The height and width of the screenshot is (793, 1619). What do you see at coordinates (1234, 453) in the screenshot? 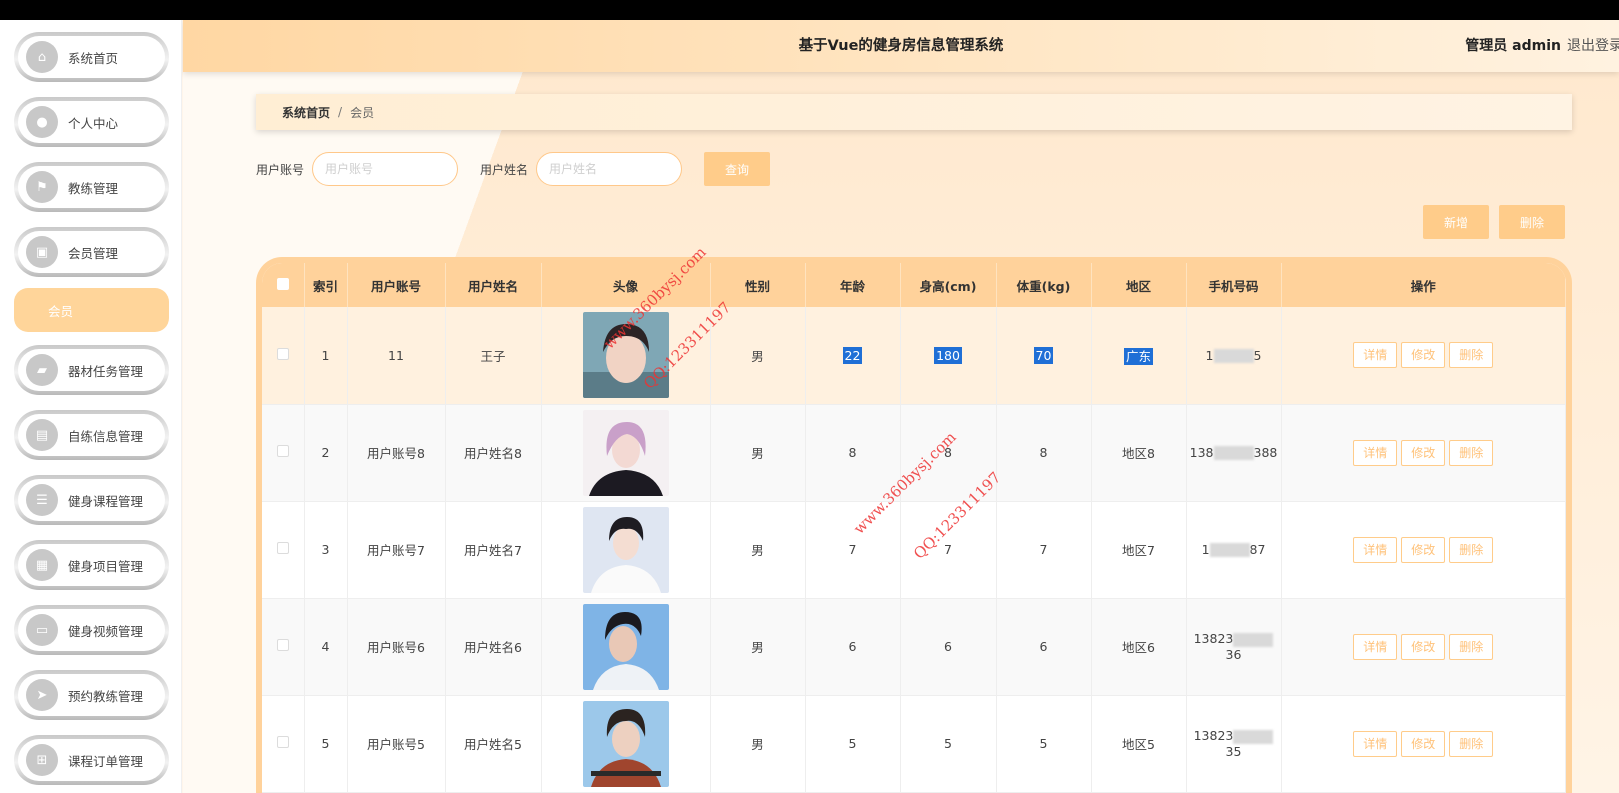
I see `cell-phone: 138 388` at bounding box center [1234, 453].